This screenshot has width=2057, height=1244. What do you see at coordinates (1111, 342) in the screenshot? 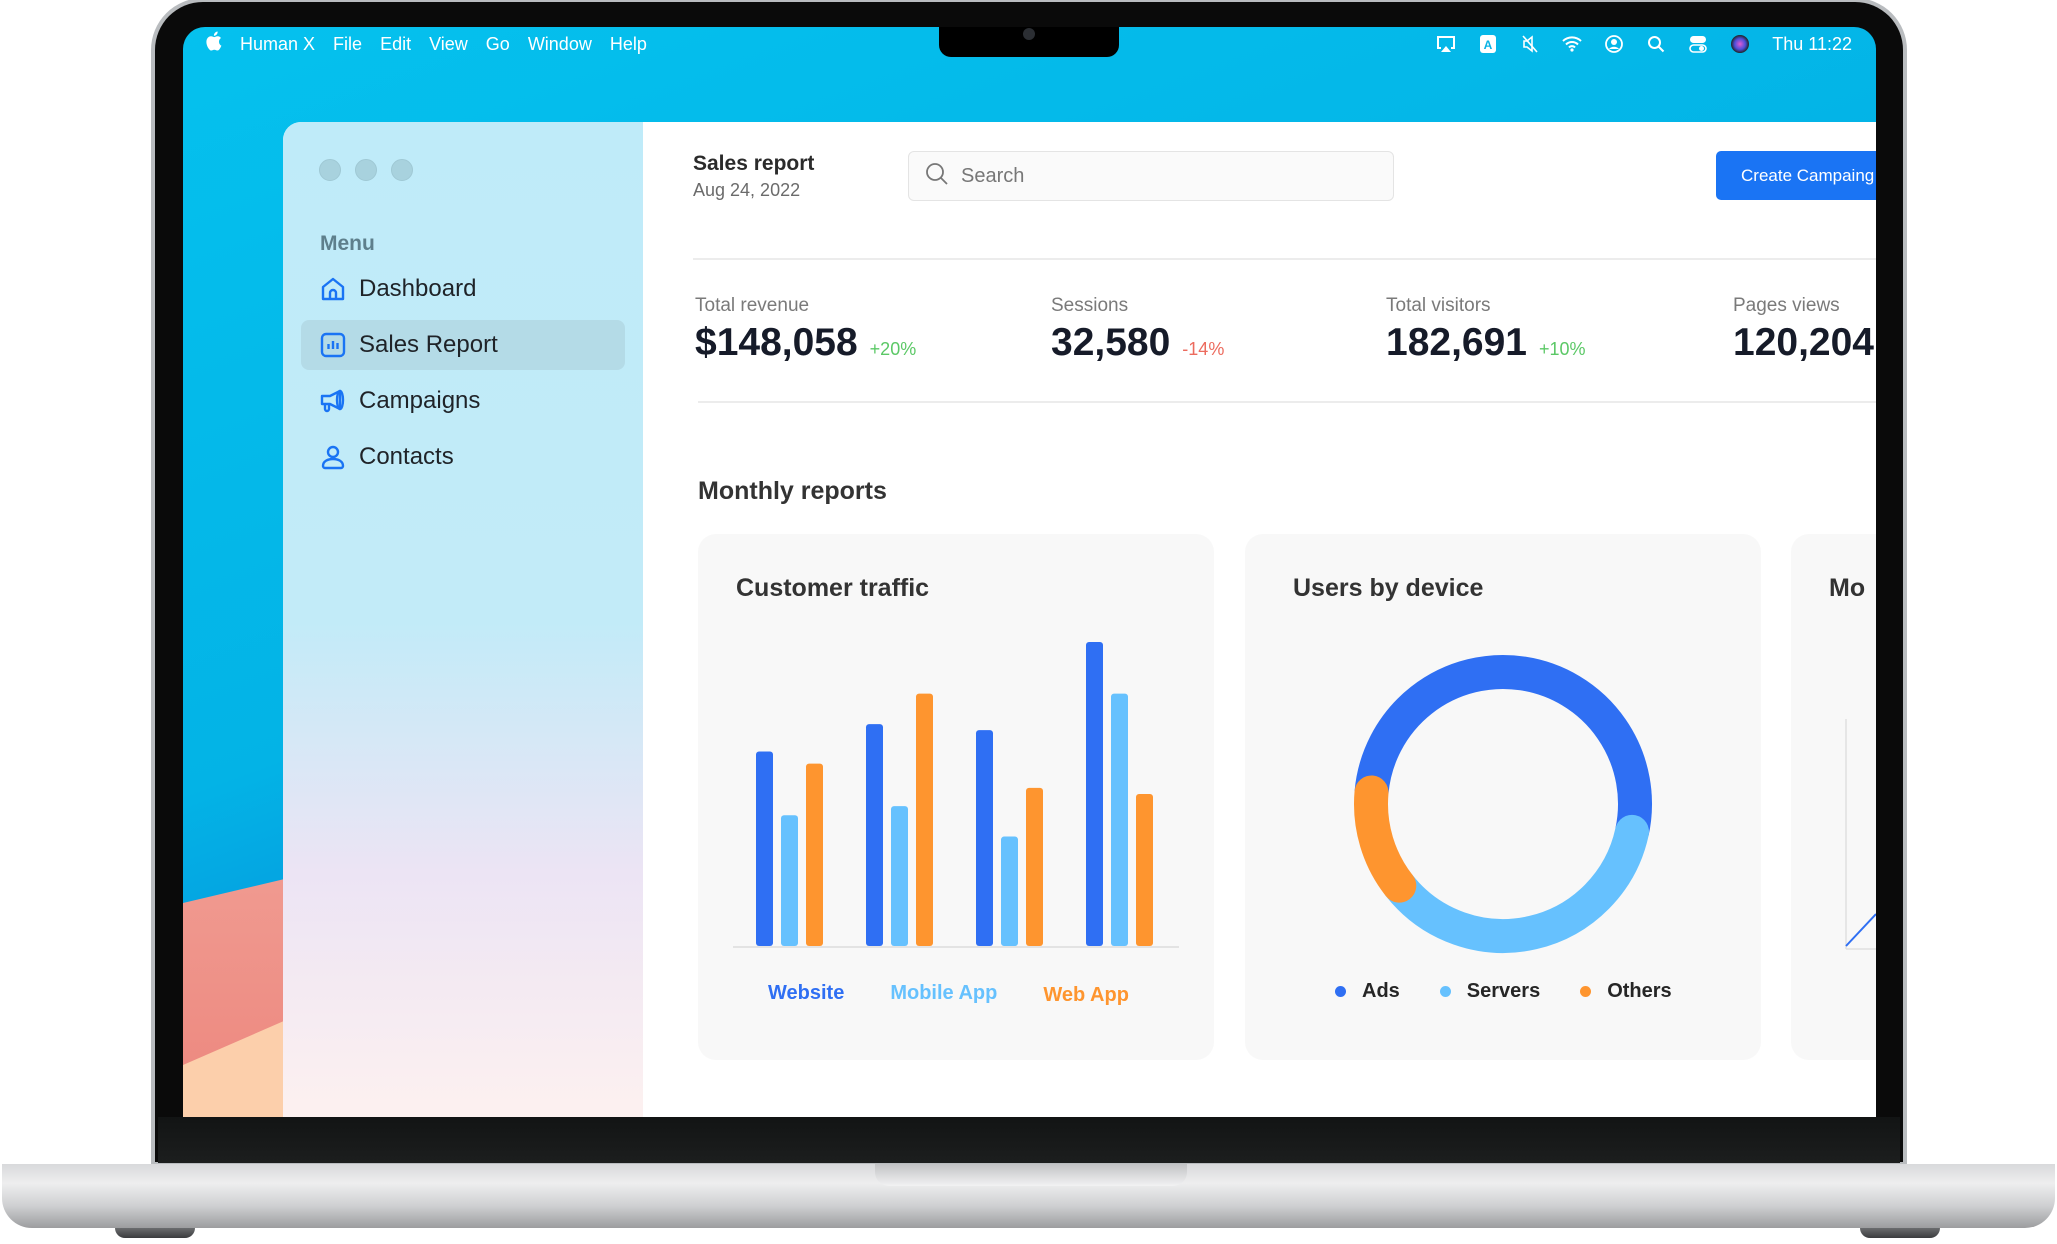
I see `stat-value: 32,580` at bounding box center [1111, 342].